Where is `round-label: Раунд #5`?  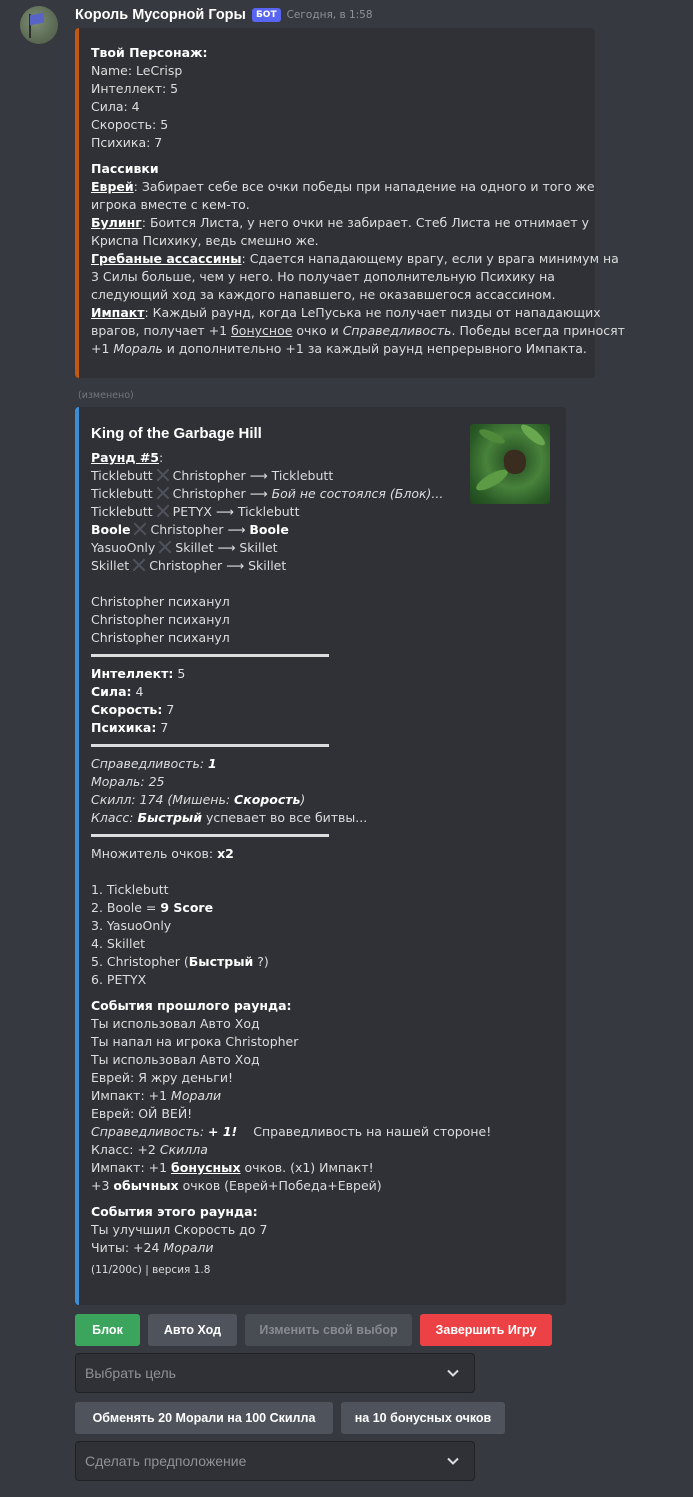 round-label: Раунд #5 is located at coordinates (125, 457).